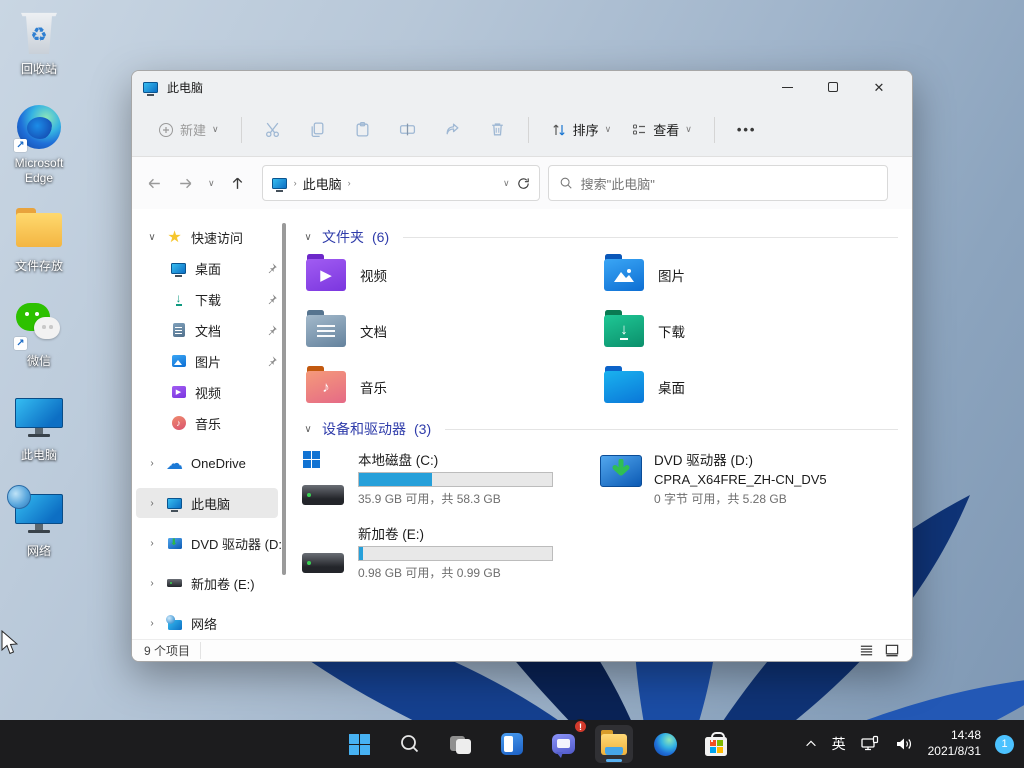  What do you see at coordinates (954, 743) in the screenshot?
I see `clock: 14:48 2021/8/31` at bounding box center [954, 743].